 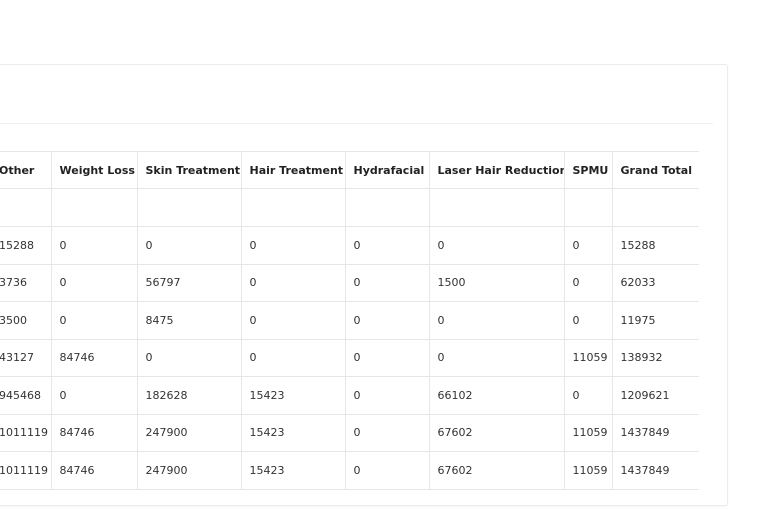 What do you see at coordinates (496, 170) in the screenshot?
I see `column-header-laser-hair-reduction: Laser Hair Reduction` at bounding box center [496, 170].